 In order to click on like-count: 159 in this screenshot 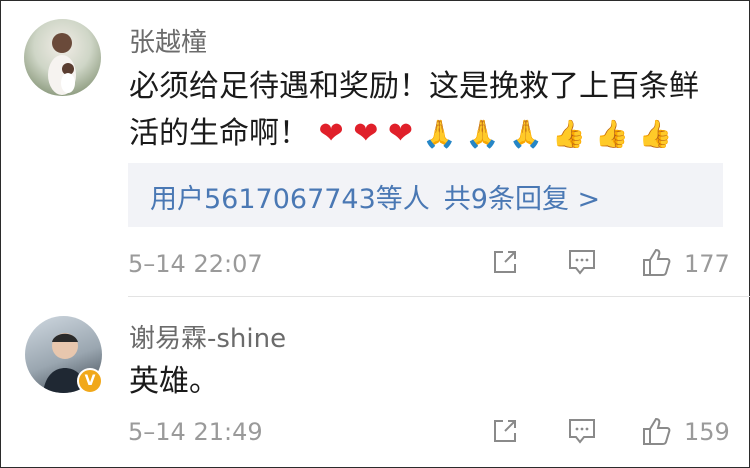, I will do `click(707, 432)`.